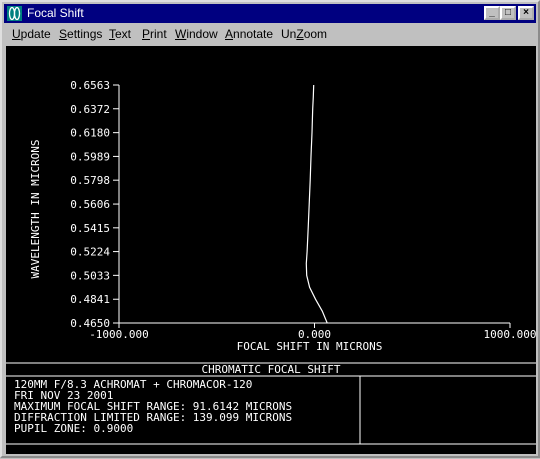  Describe the element at coordinates (90, 252) in the screenshot. I see `y-tick-label: 0.5224` at that location.